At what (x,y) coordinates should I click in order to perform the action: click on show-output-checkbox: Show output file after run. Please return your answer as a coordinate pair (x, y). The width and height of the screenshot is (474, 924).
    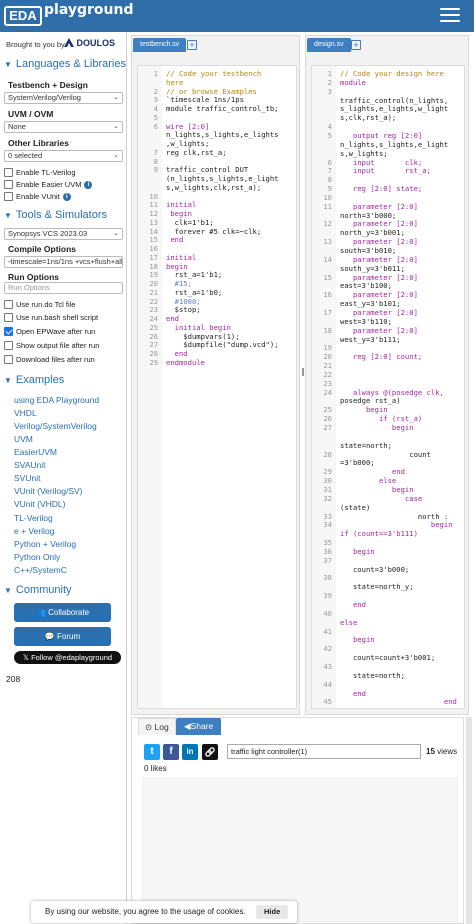
    Looking at the image, I should click on (51, 345).